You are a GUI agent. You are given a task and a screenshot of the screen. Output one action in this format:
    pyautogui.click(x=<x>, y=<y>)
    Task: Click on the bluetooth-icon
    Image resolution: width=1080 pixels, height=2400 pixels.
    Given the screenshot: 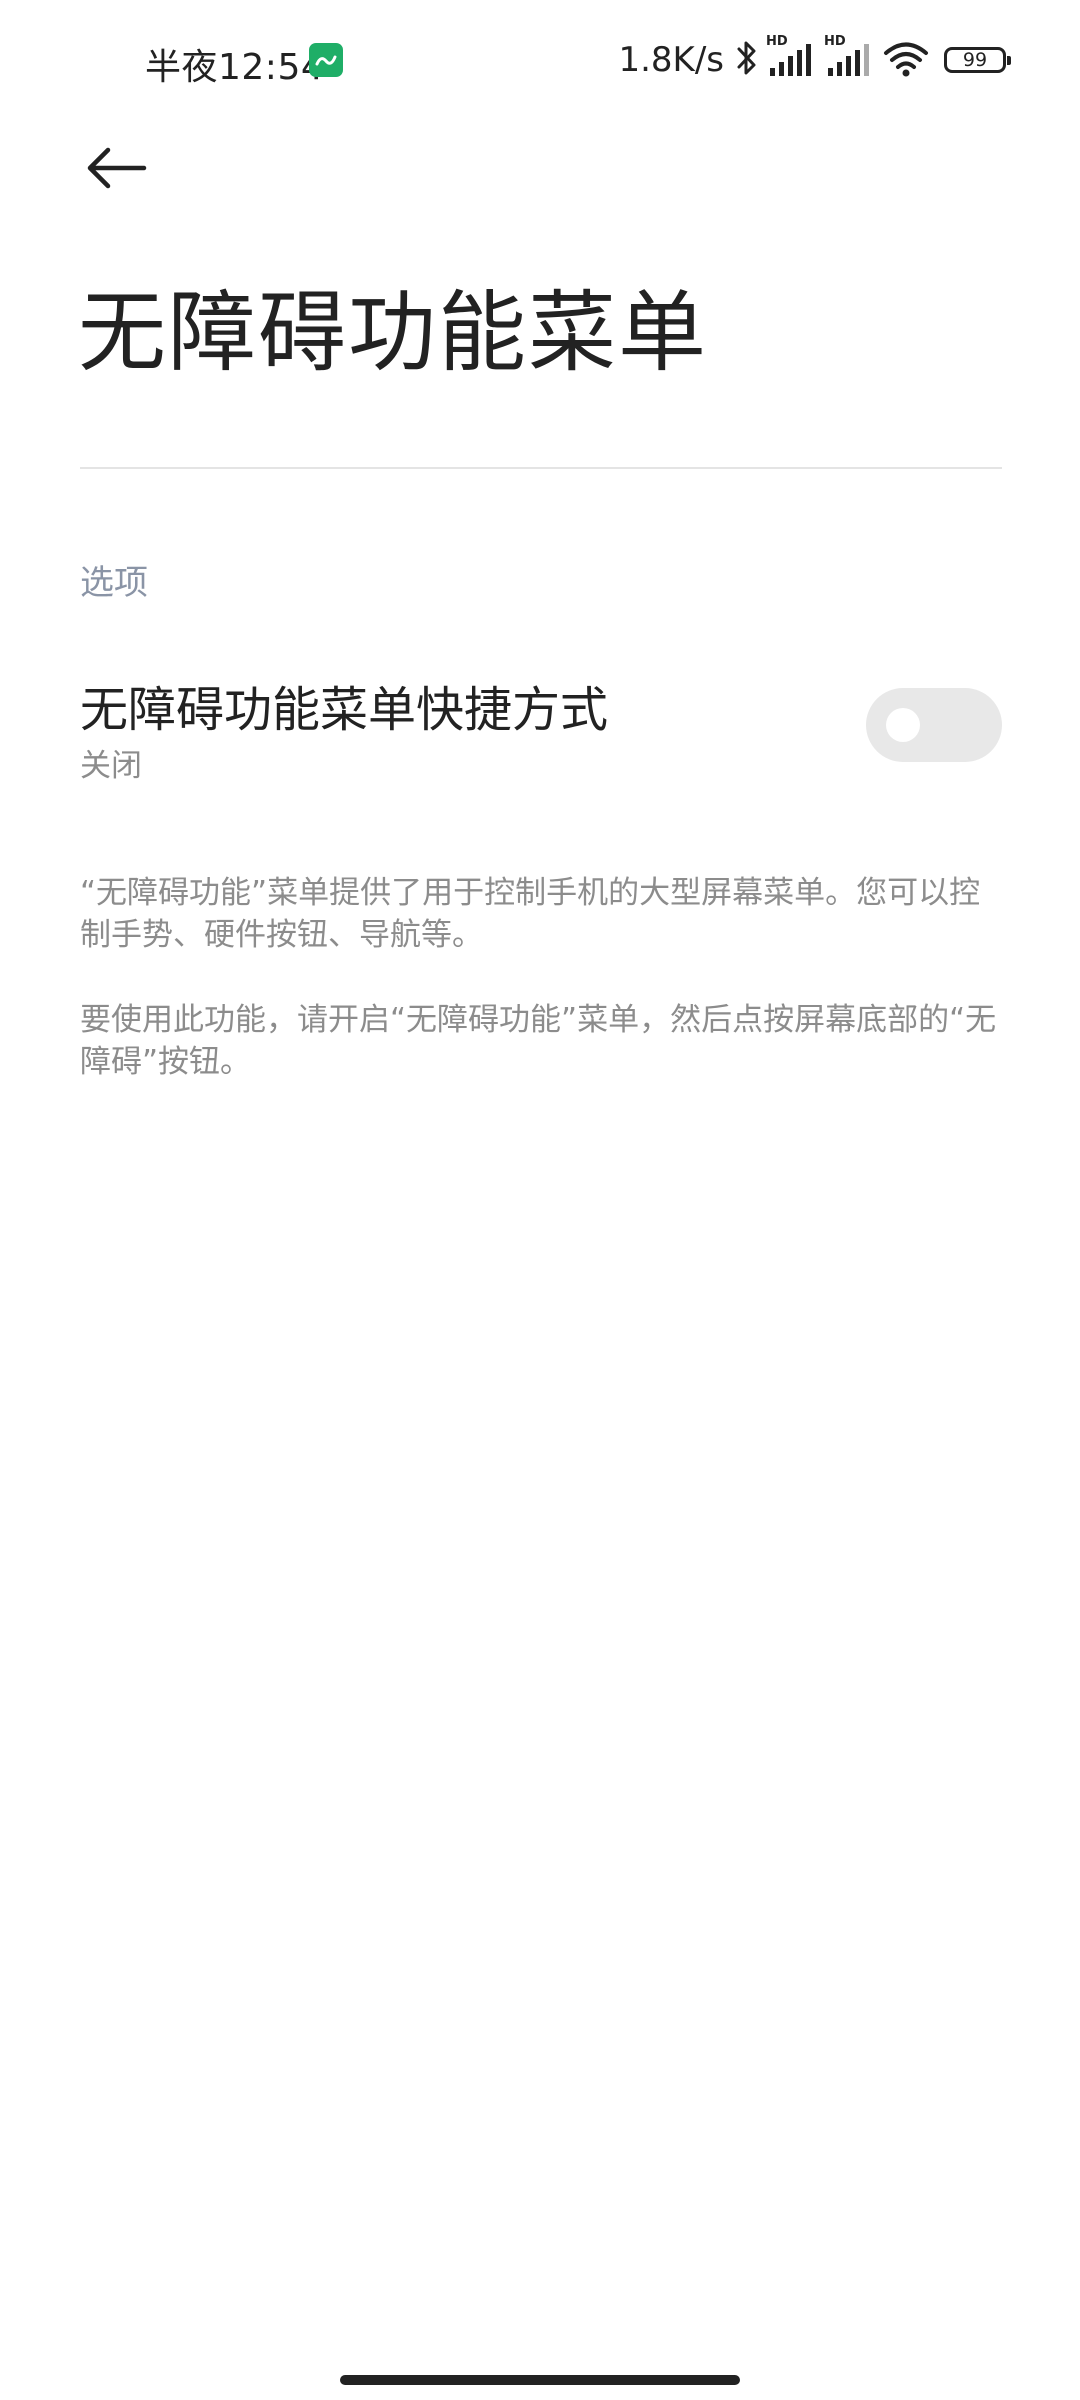 What is the action you would take?
    pyautogui.click(x=747, y=60)
    